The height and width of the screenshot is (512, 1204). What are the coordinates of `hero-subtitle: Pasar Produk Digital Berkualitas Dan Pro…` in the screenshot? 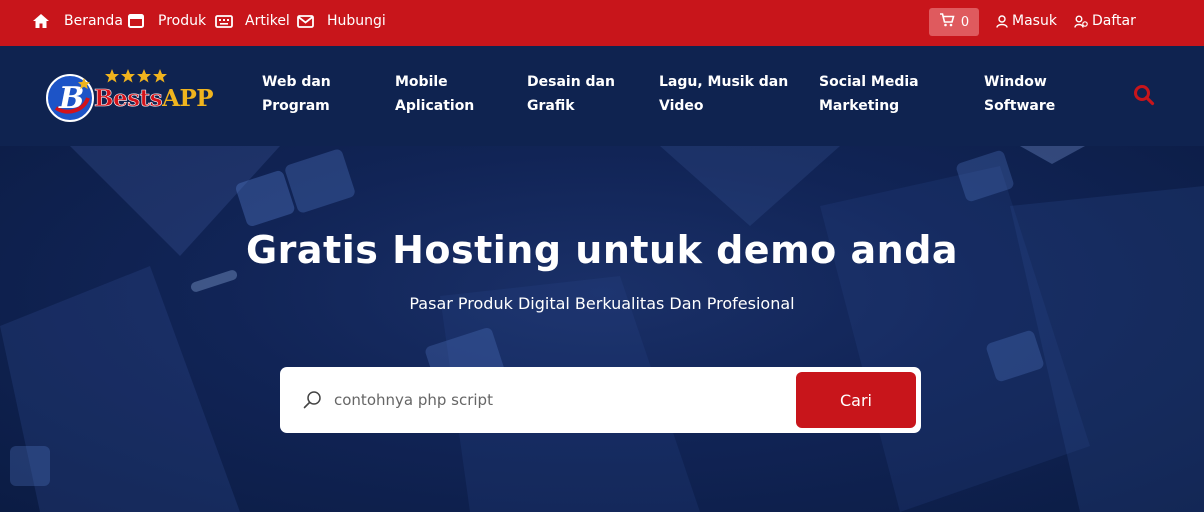 It's located at (602, 303).